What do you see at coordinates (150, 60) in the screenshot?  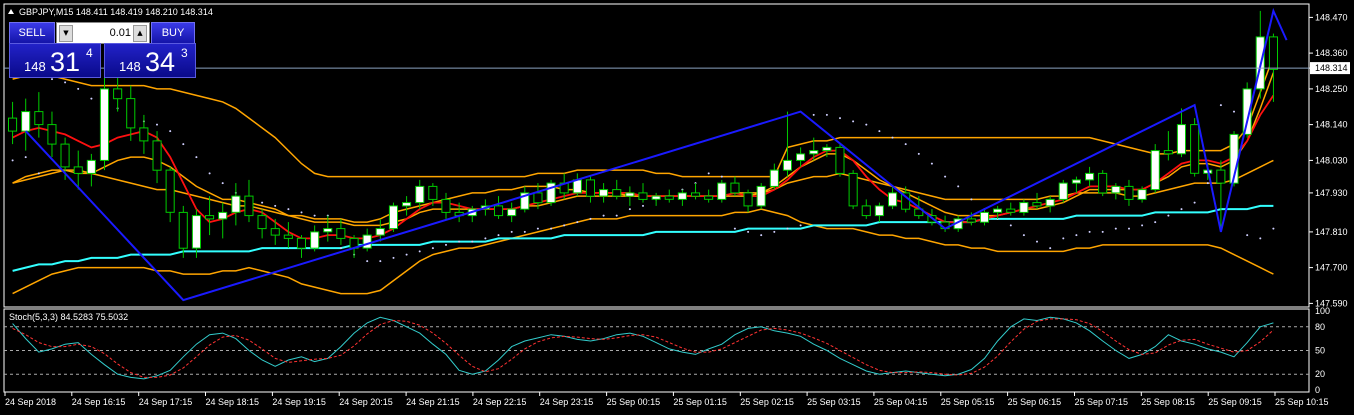 I see `buy-price-button: 148 34 3` at bounding box center [150, 60].